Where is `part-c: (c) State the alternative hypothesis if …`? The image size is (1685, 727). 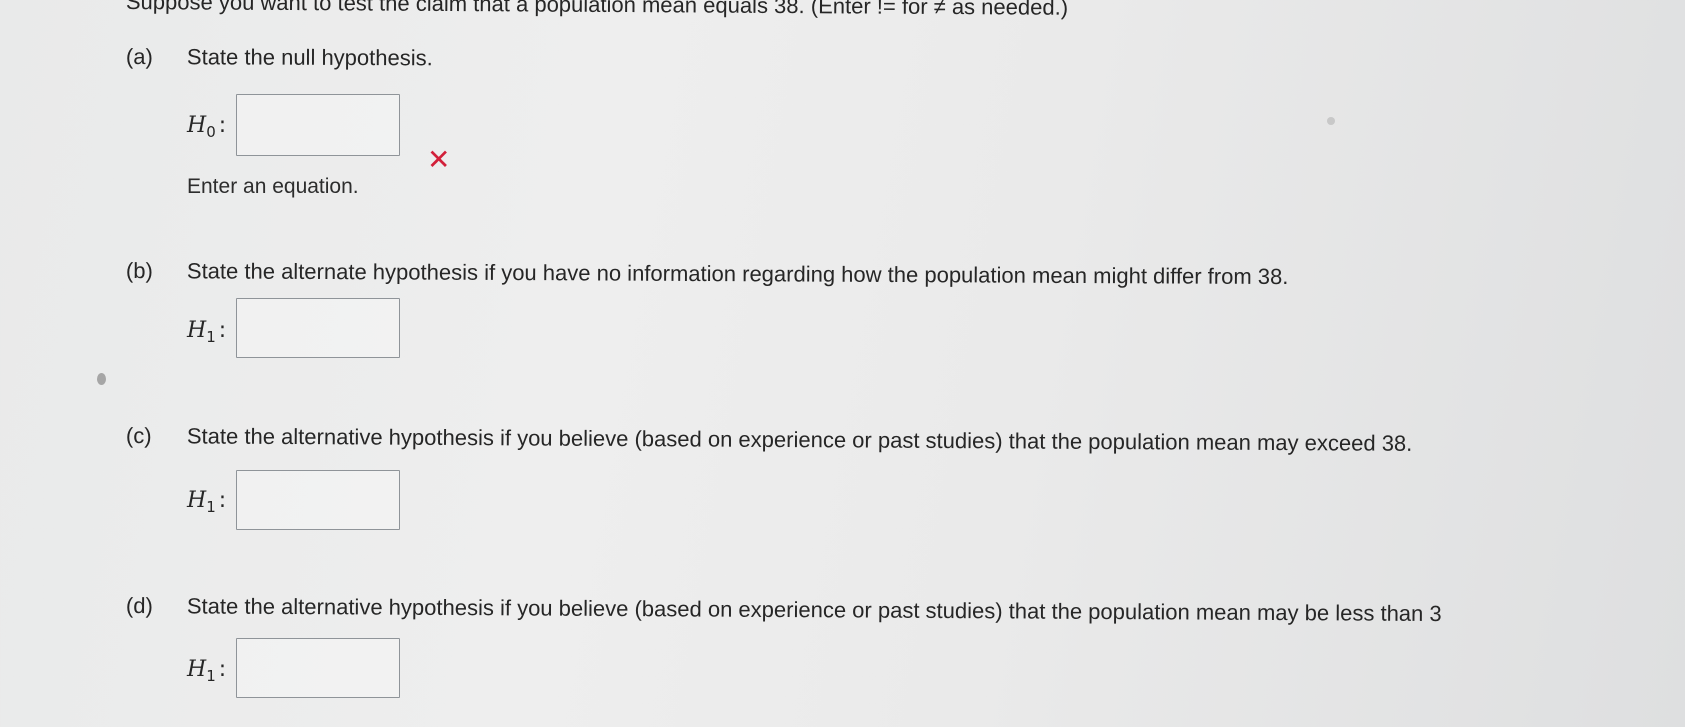 part-c: (c) State the alternative hypothesis if … is located at coordinates (896, 447).